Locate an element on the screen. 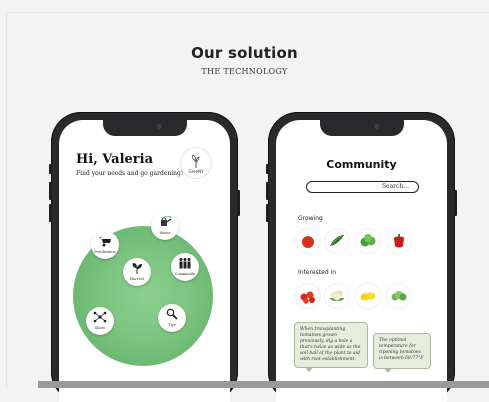 The width and height of the screenshot is (489, 402). wheelbarrow-icon is located at coordinates (105, 242).